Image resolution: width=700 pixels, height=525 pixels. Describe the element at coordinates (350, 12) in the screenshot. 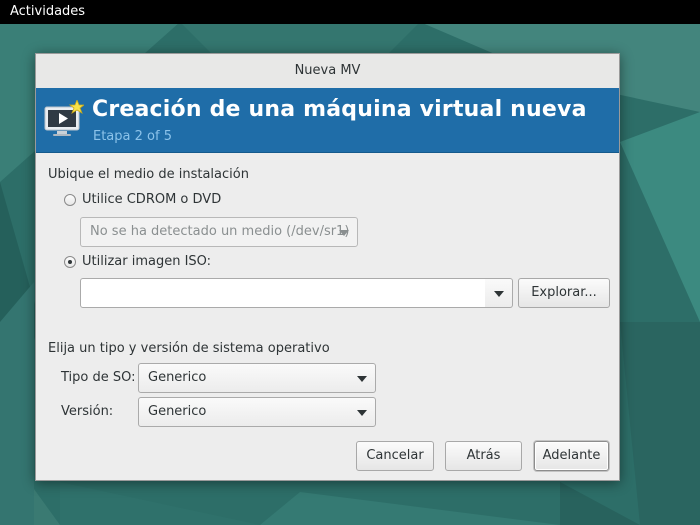

I see `top-bar: Actividades` at that location.